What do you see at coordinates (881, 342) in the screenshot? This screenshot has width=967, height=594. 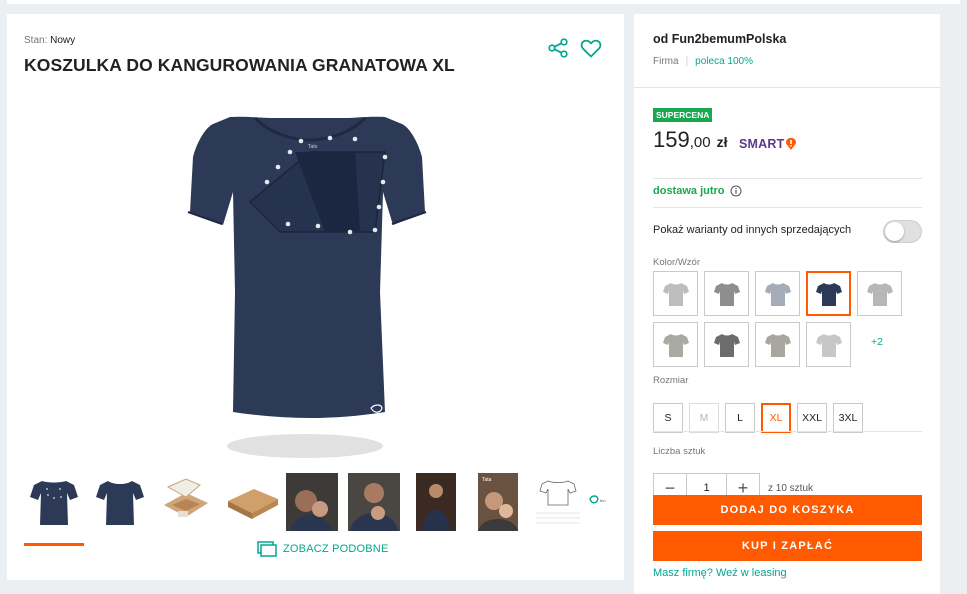 I see `more-colors-link: +2` at bounding box center [881, 342].